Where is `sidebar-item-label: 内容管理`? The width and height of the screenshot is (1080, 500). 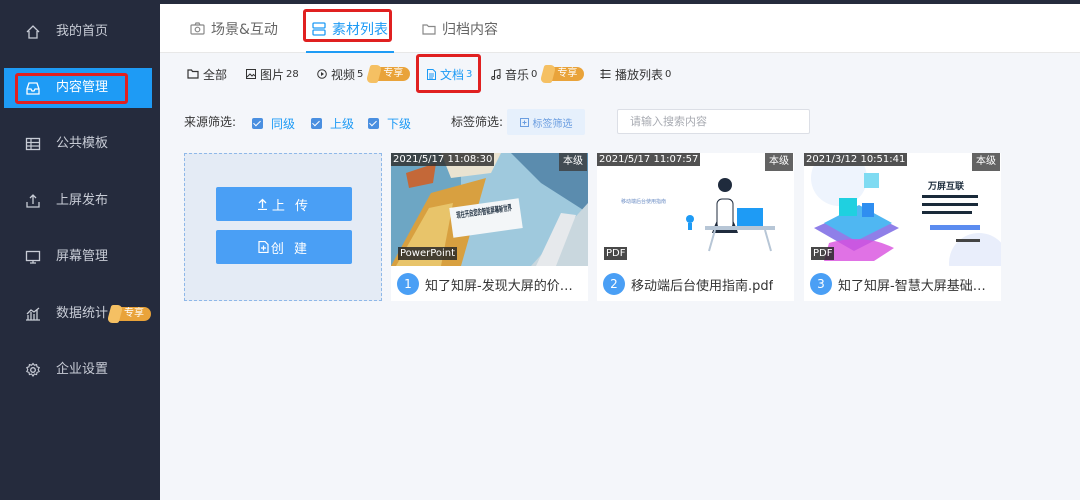
sidebar-item-label: 内容管理 is located at coordinates (82, 87).